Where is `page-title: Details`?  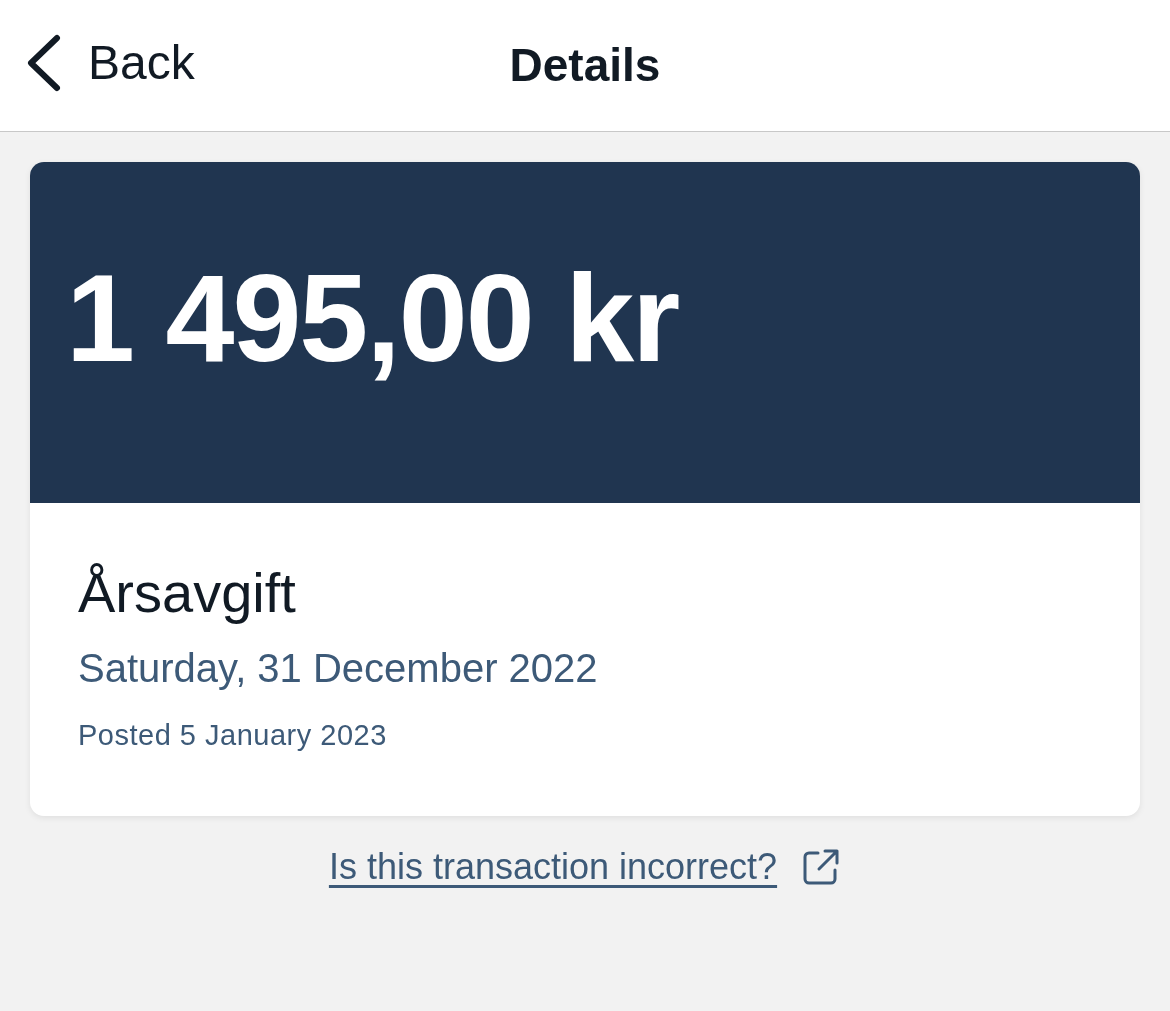 page-title: Details is located at coordinates (585, 65).